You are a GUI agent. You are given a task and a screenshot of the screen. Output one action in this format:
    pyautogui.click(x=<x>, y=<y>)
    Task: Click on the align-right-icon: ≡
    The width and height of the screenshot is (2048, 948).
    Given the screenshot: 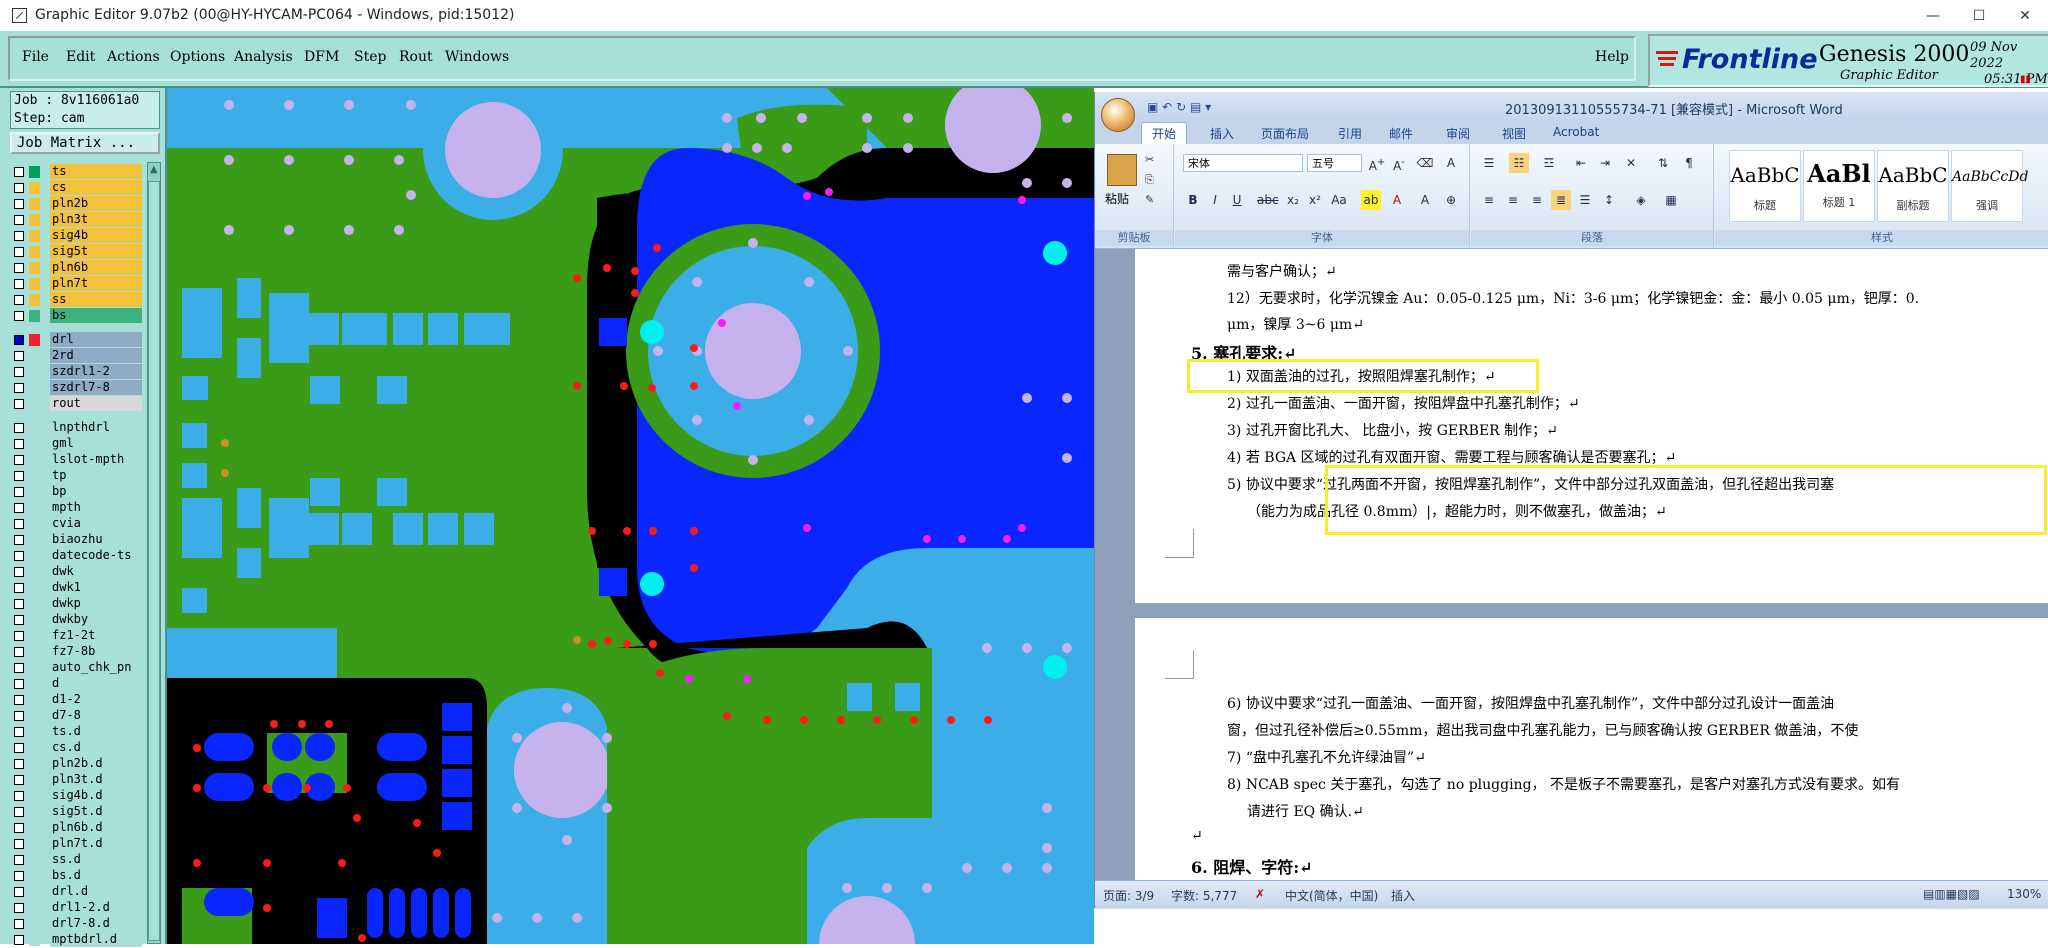 What is the action you would take?
    pyautogui.click(x=1537, y=200)
    